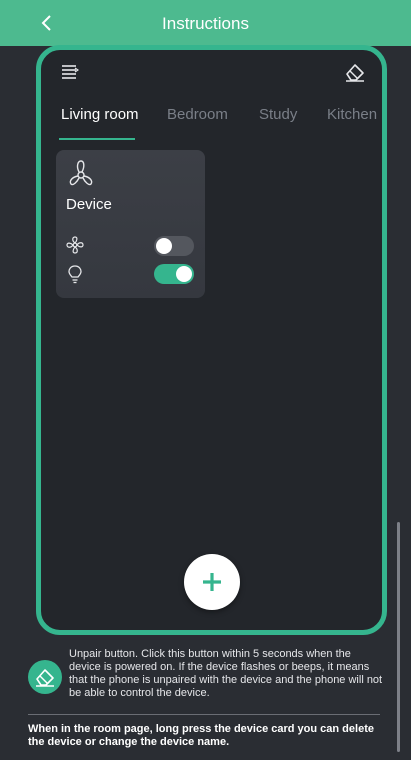  Describe the element at coordinates (398, 637) in the screenshot. I see `scrollbar` at that location.